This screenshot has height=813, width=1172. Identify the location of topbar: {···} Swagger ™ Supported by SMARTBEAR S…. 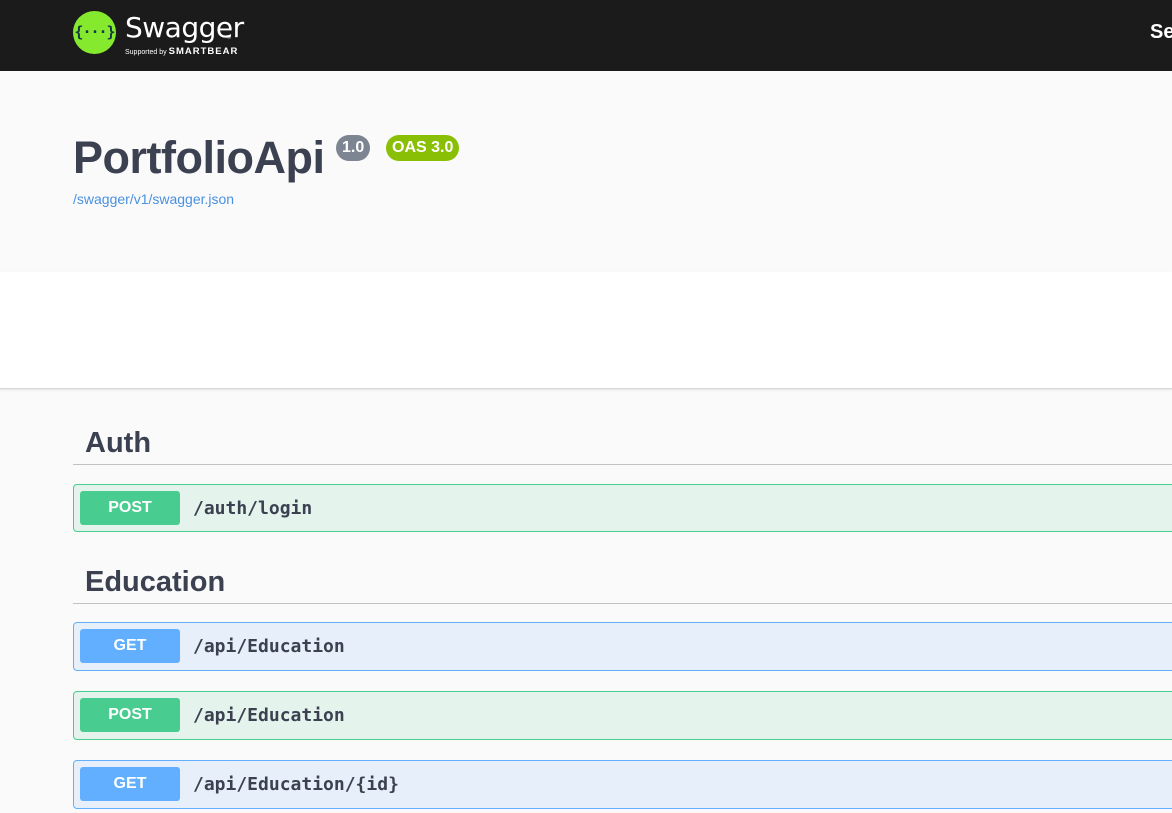
(586, 35).